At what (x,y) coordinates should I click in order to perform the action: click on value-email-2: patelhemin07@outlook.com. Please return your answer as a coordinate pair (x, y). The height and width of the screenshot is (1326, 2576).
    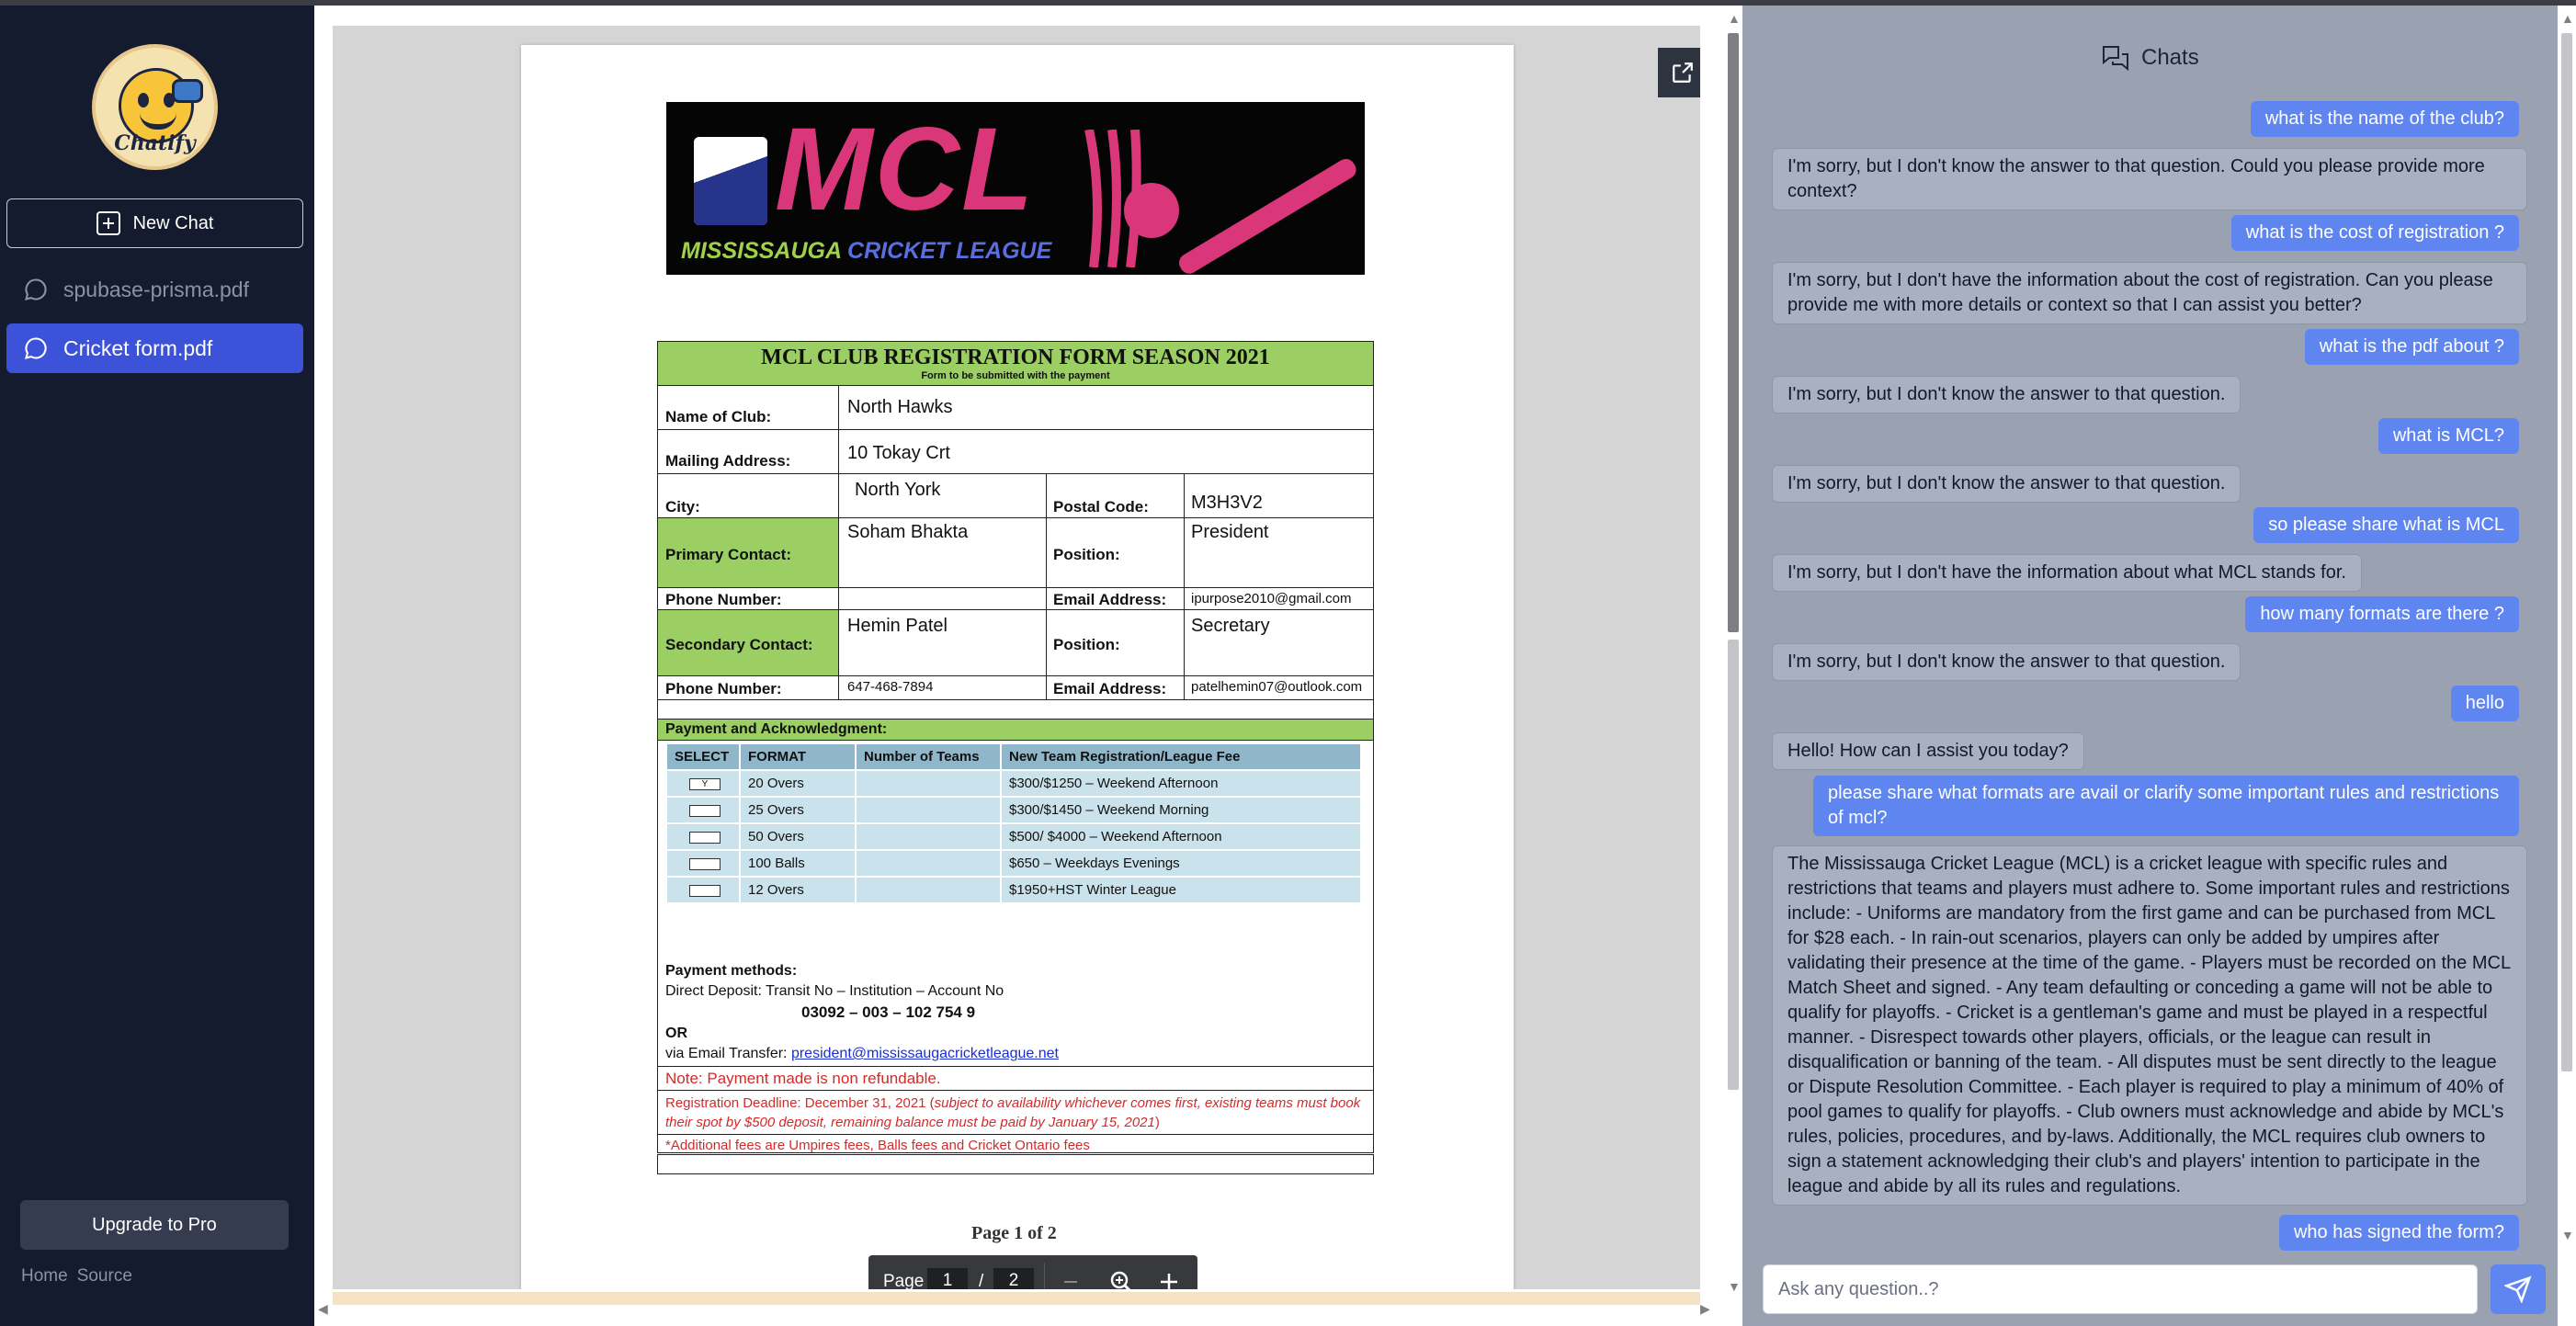
    Looking at the image, I should click on (1277, 687).